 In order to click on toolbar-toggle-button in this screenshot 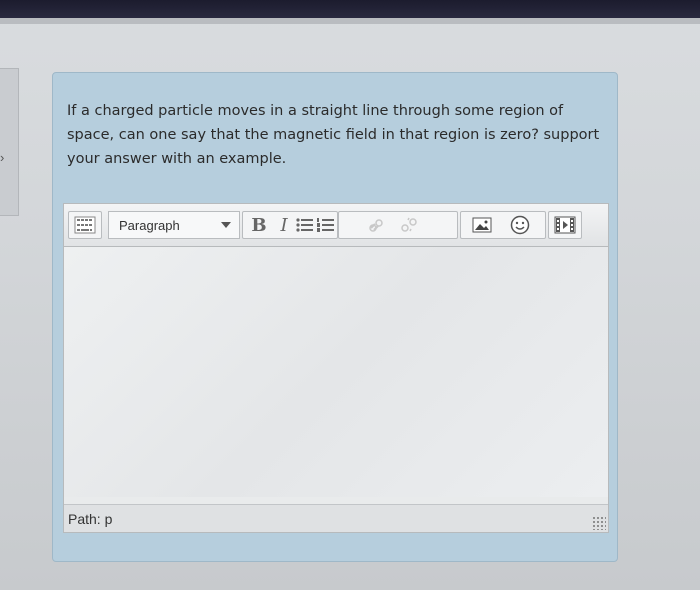, I will do `click(85, 225)`.